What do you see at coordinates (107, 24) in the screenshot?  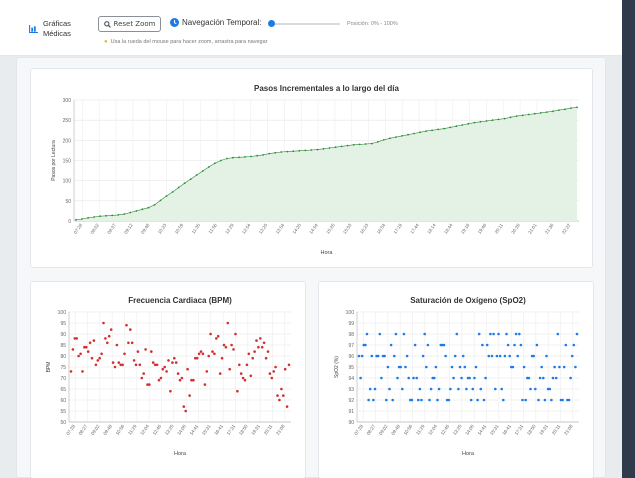 I see `search-icon` at bounding box center [107, 24].